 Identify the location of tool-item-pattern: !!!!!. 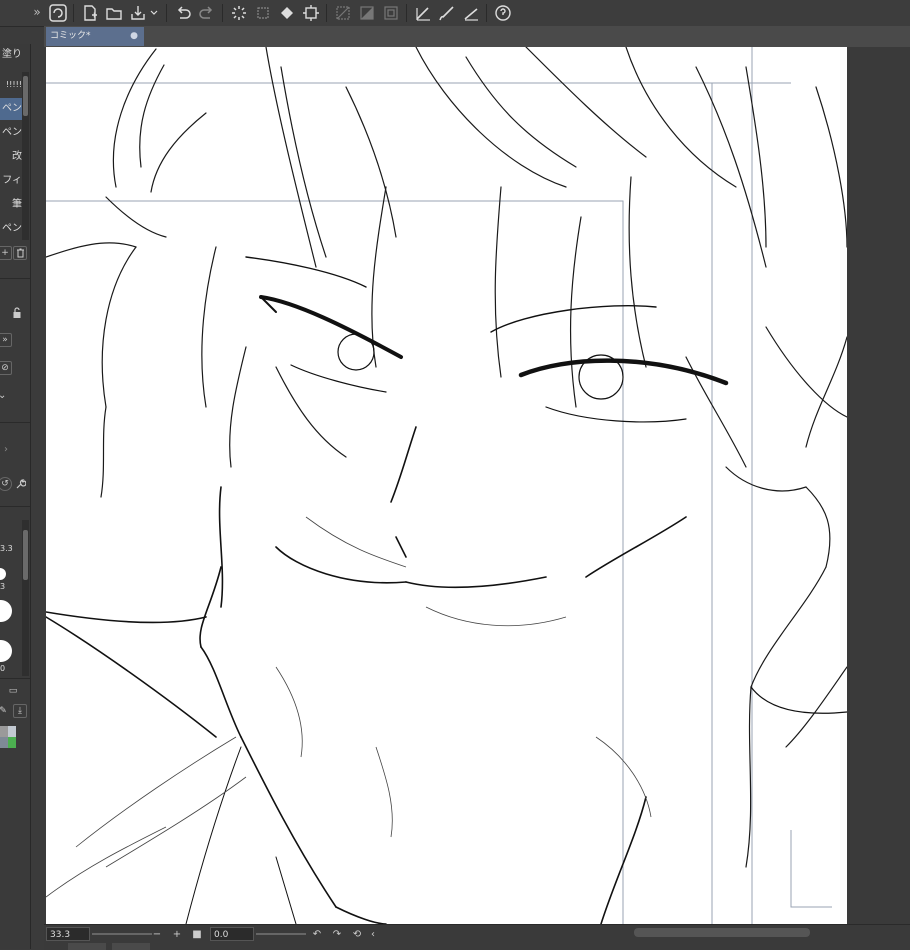
(11, 85).